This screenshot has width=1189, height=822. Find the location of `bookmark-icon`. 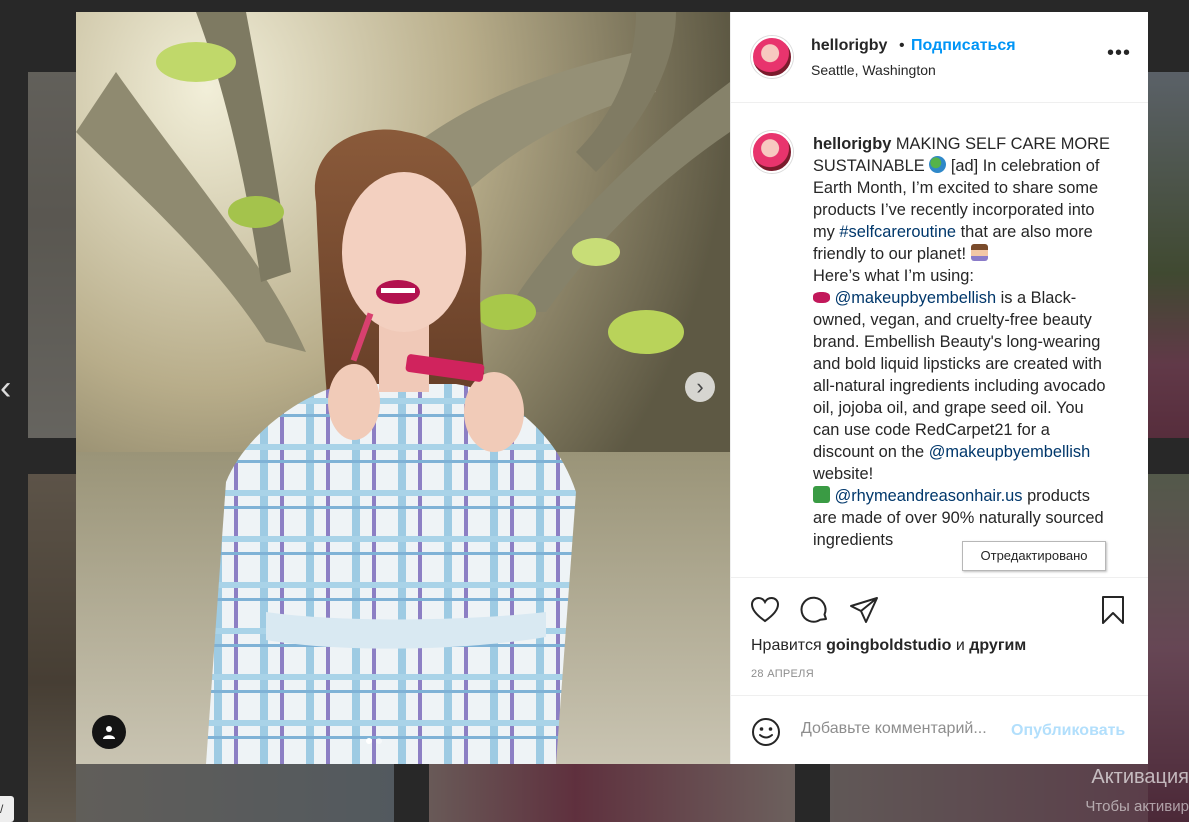

bookmark-icon is located at coordinates (1113, 610).